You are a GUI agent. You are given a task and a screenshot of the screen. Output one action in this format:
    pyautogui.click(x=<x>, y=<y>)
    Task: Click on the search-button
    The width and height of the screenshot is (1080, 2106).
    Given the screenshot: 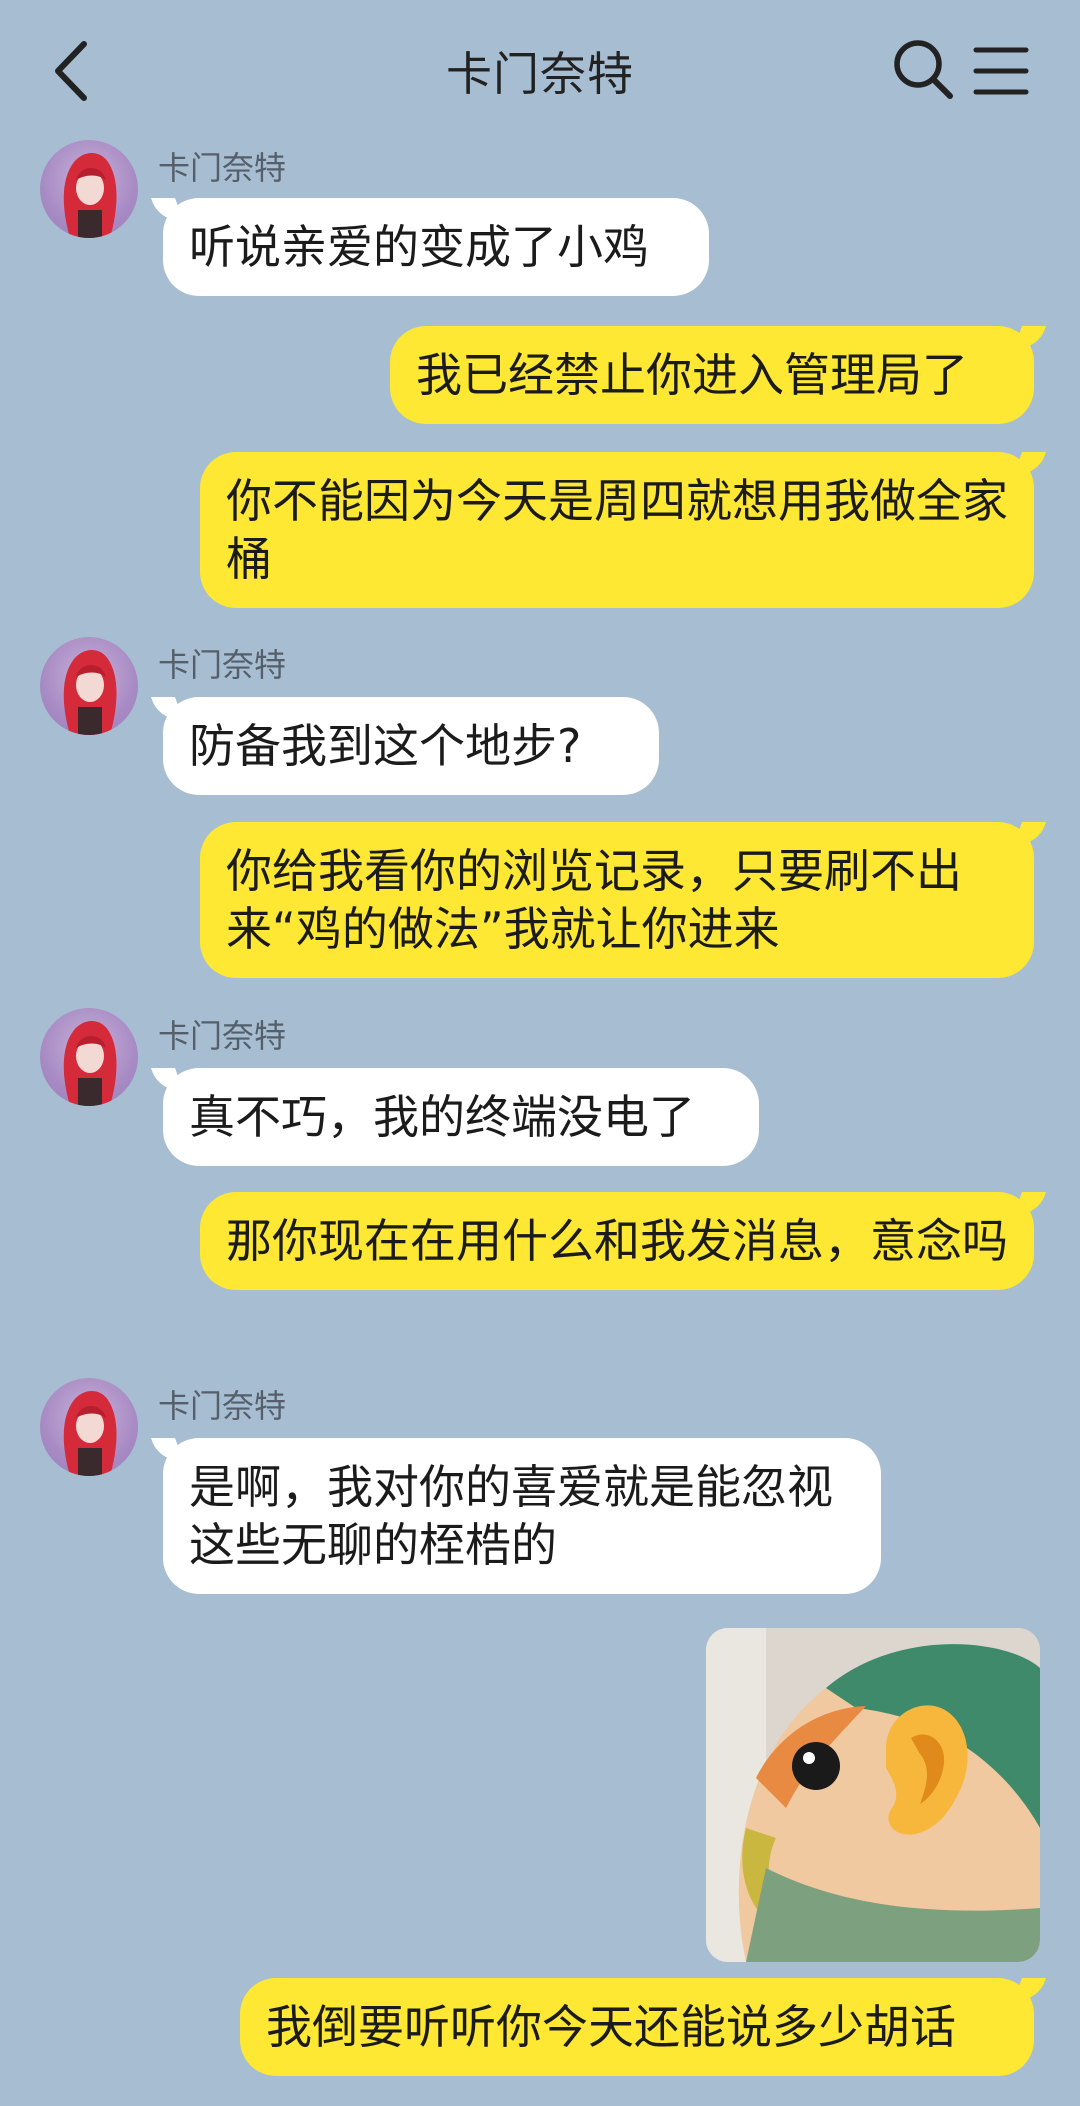 What is the action you would take?
    pyautogui.click(x=923, y=69)
    